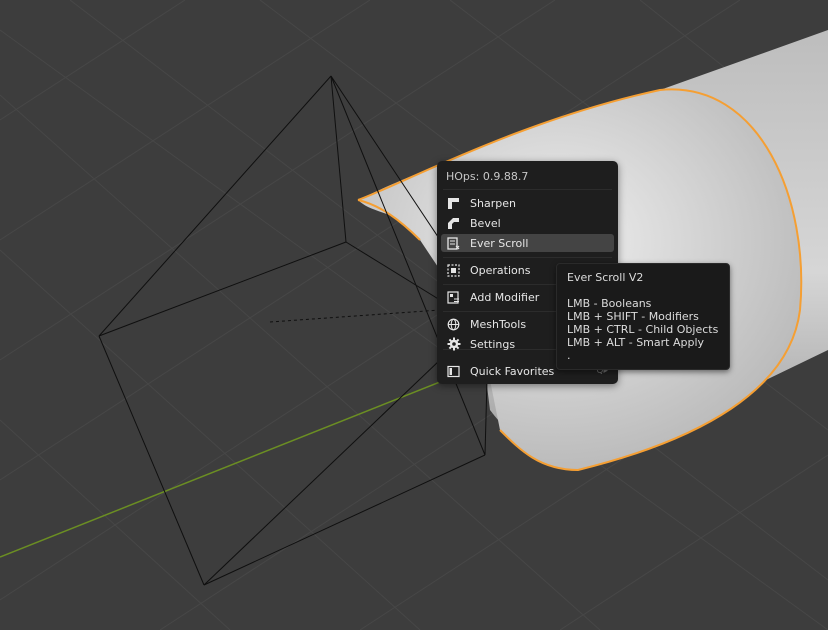  I want to click on menu-item-label: Quick Favorites, so click(512, 371).